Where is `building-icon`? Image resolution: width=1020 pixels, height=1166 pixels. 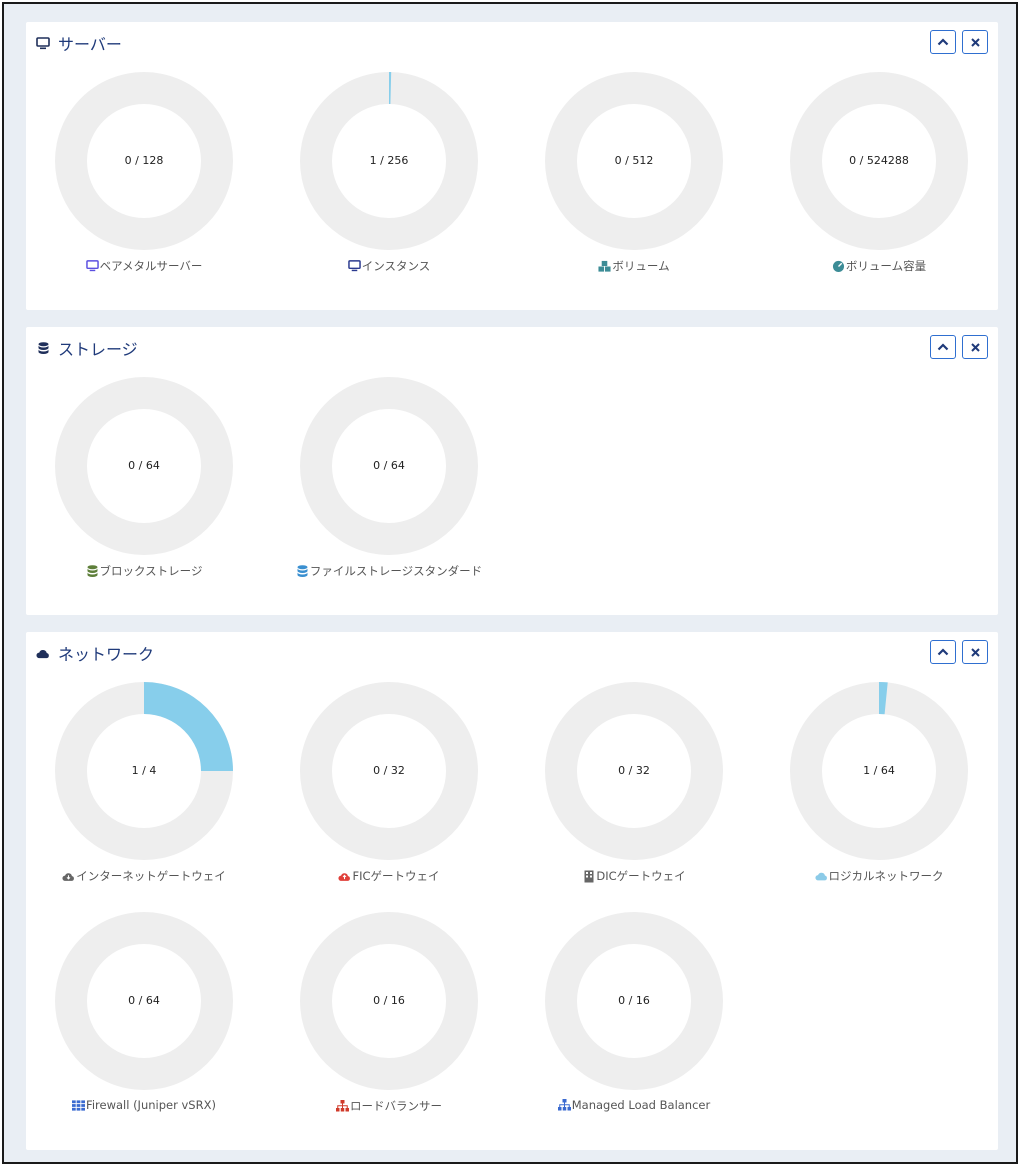 building-icon is located at coordinates (588, 876).